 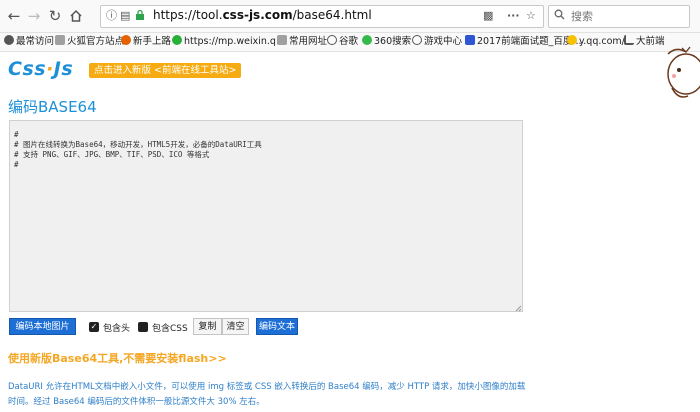 What do you see at coordinates (126, 40) in the screenshot?
I see `firefox-icon` at bounding box center [126, 40].